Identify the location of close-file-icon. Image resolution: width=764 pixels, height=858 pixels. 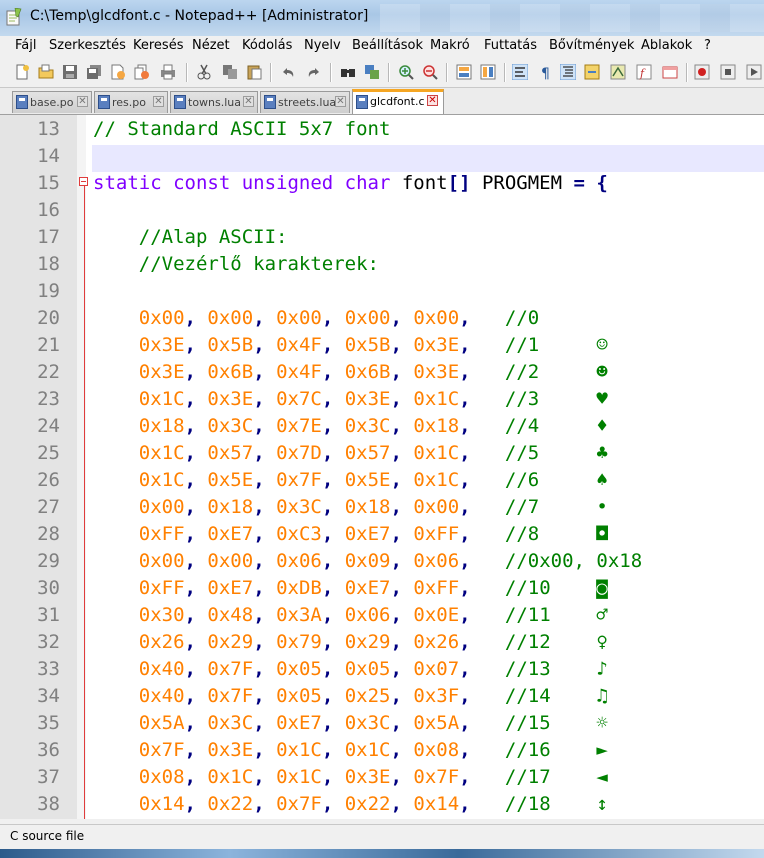
(118, 72).